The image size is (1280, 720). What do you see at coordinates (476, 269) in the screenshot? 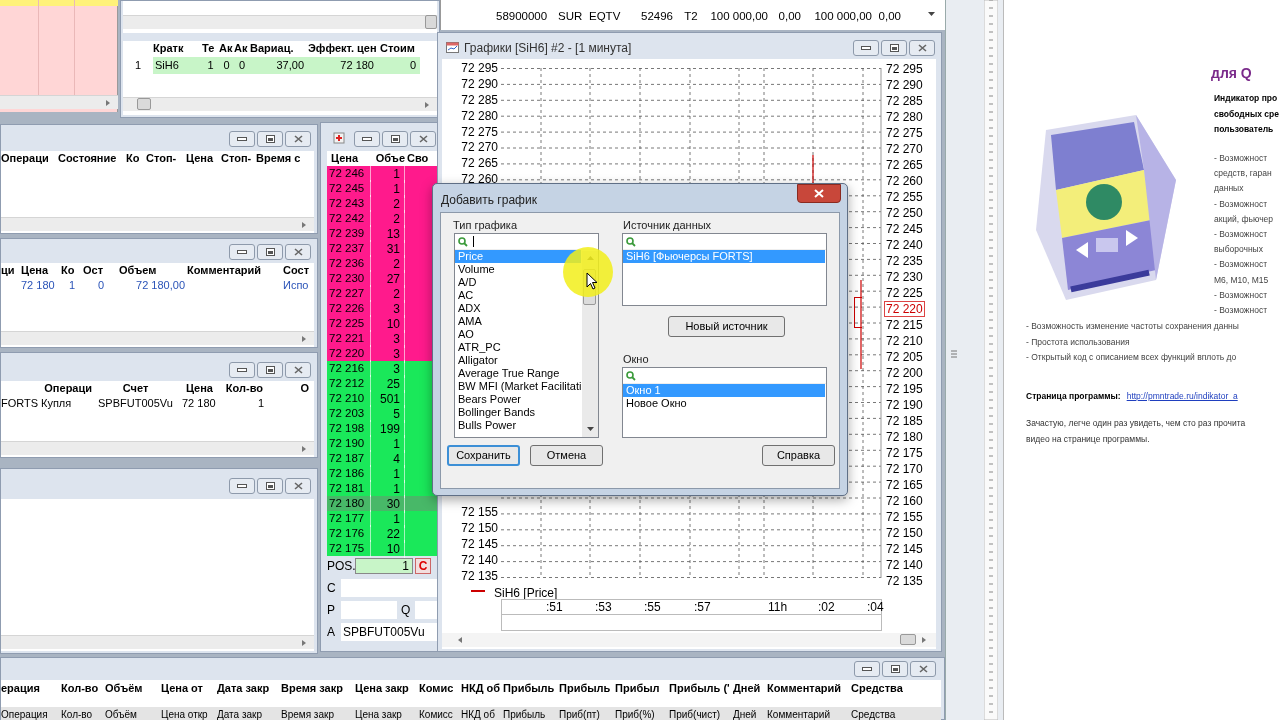
I see `list-item: Volume` at bounding box center [476, 269].